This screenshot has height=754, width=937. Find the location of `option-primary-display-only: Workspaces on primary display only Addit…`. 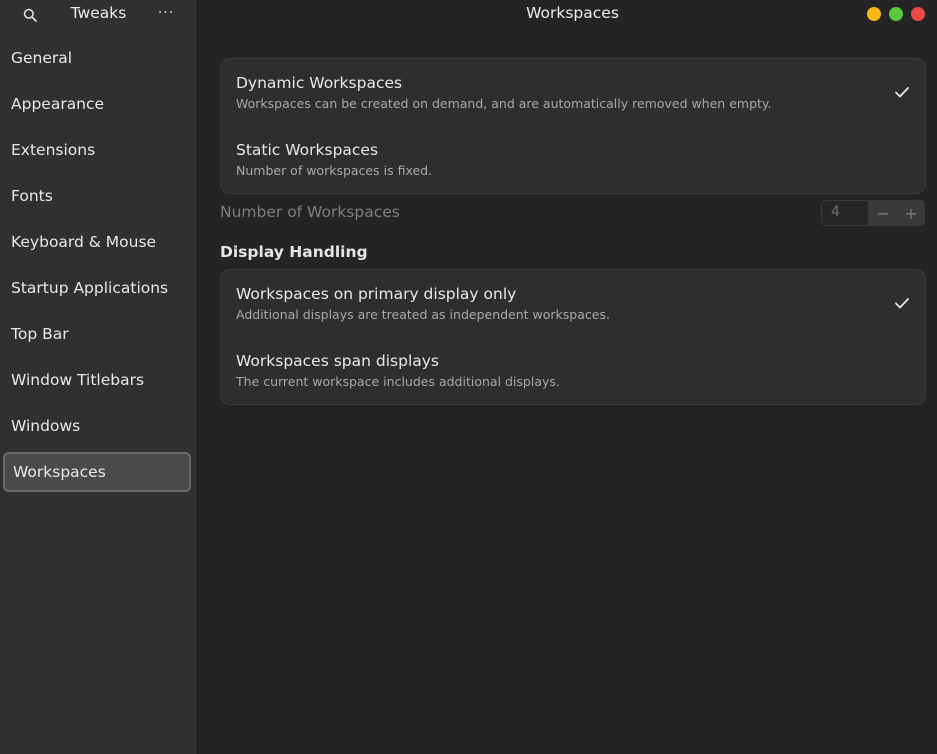

option-primary-display-only: Workspaces on primary display only Addit… is located at coordinates (573, 303).